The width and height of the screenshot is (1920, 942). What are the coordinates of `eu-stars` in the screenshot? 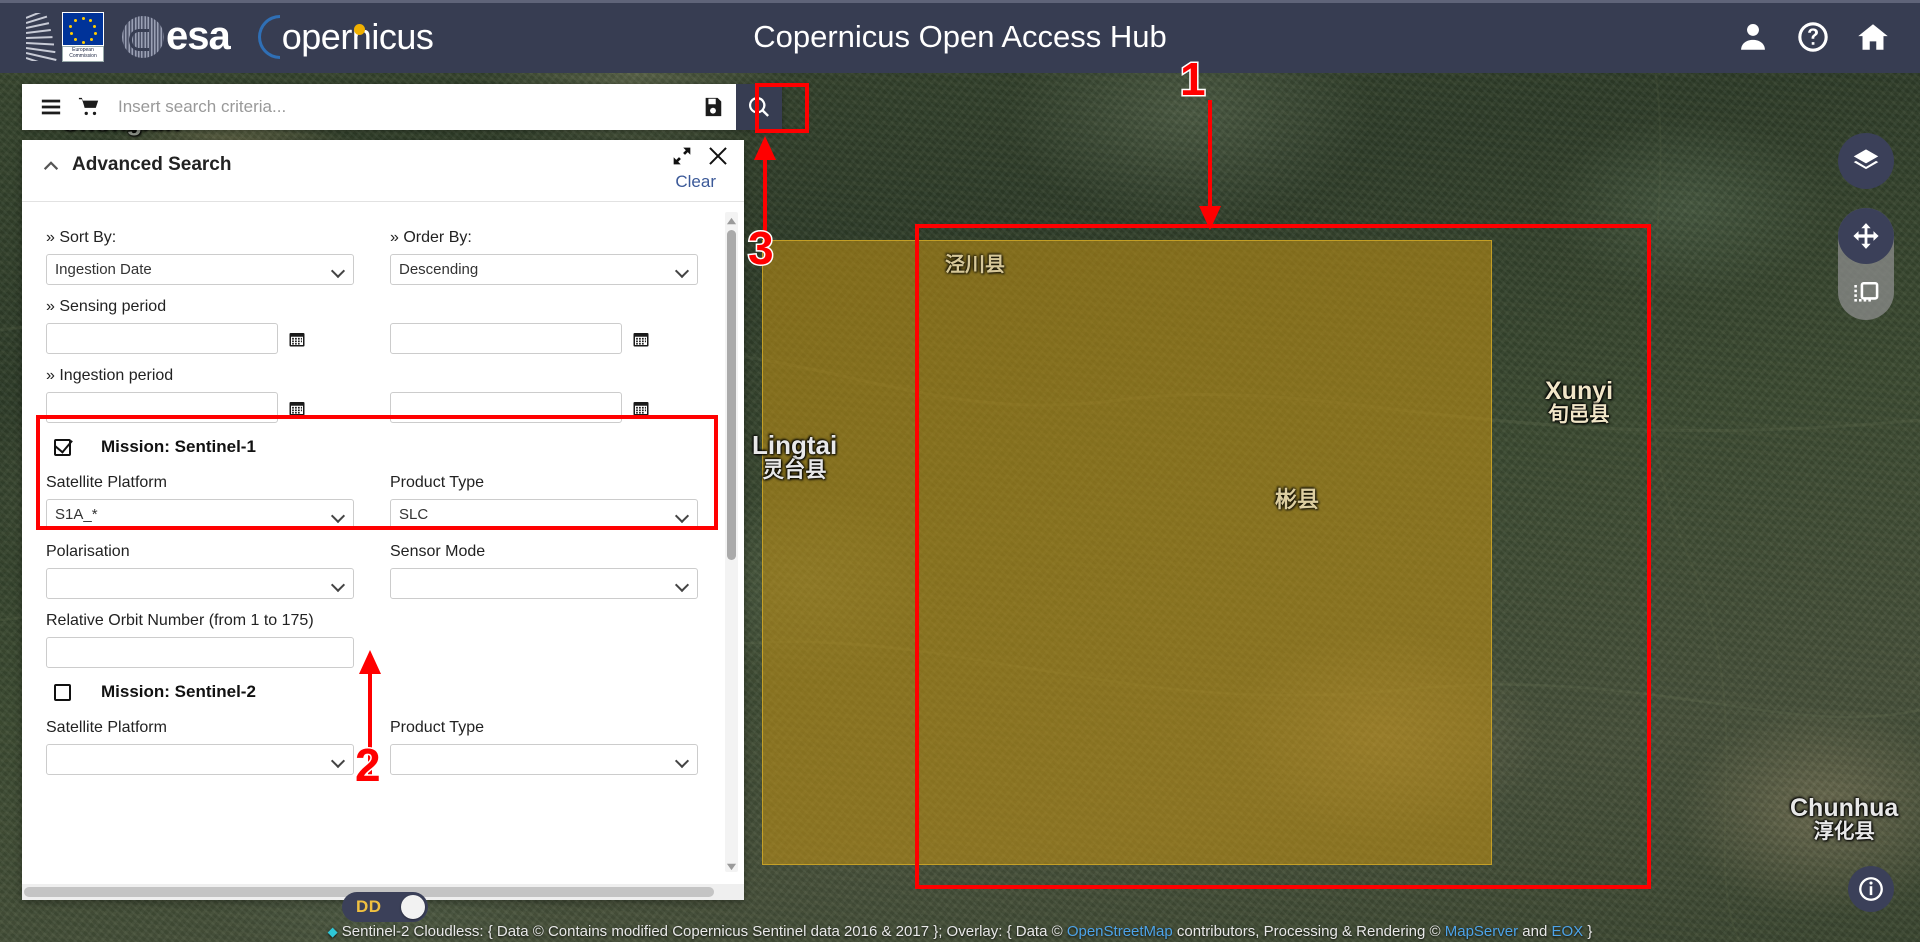 It's located at (83, 29).